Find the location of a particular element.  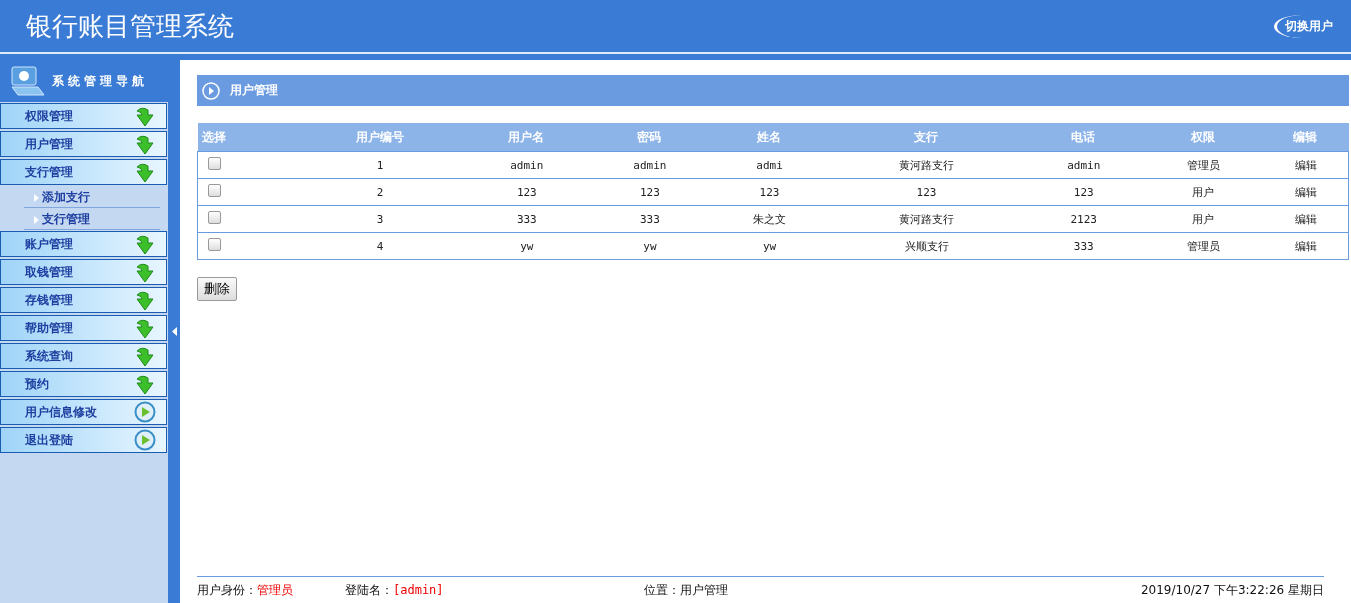

nav-subitem: 添加支行 is located at coordinates (92, 198).